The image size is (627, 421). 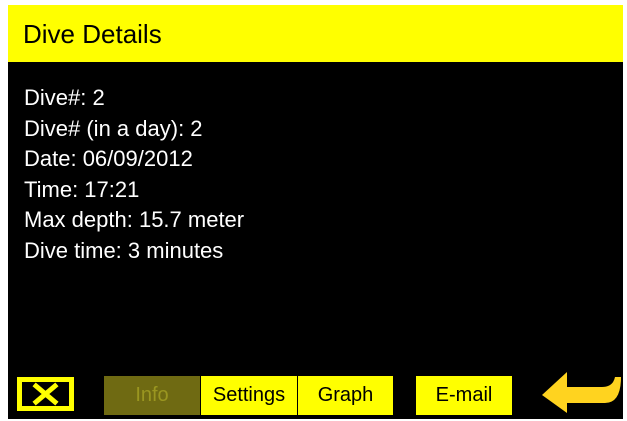 I want to click on close-x-icon, so click(x=45, y=394).